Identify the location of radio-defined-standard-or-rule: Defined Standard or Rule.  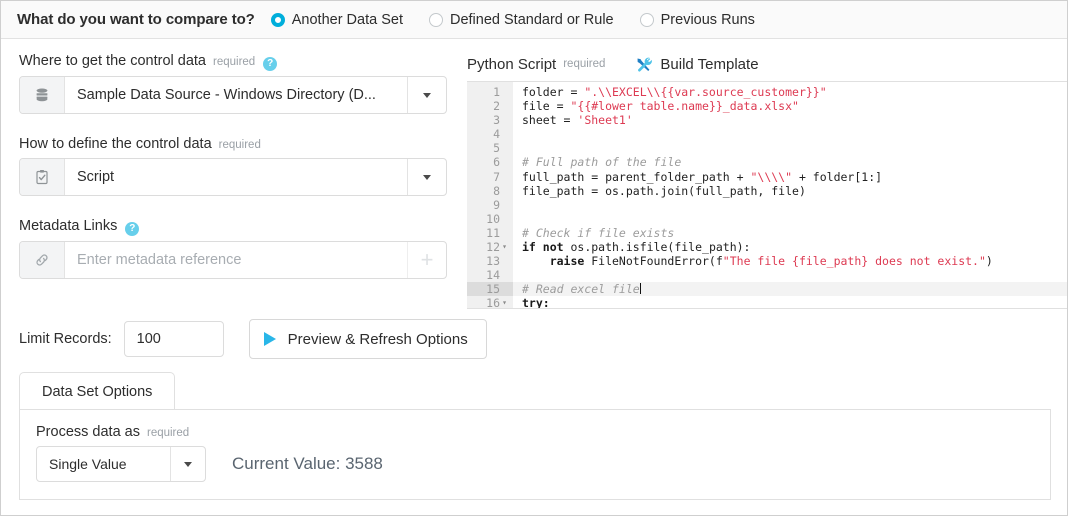
(521, 19).